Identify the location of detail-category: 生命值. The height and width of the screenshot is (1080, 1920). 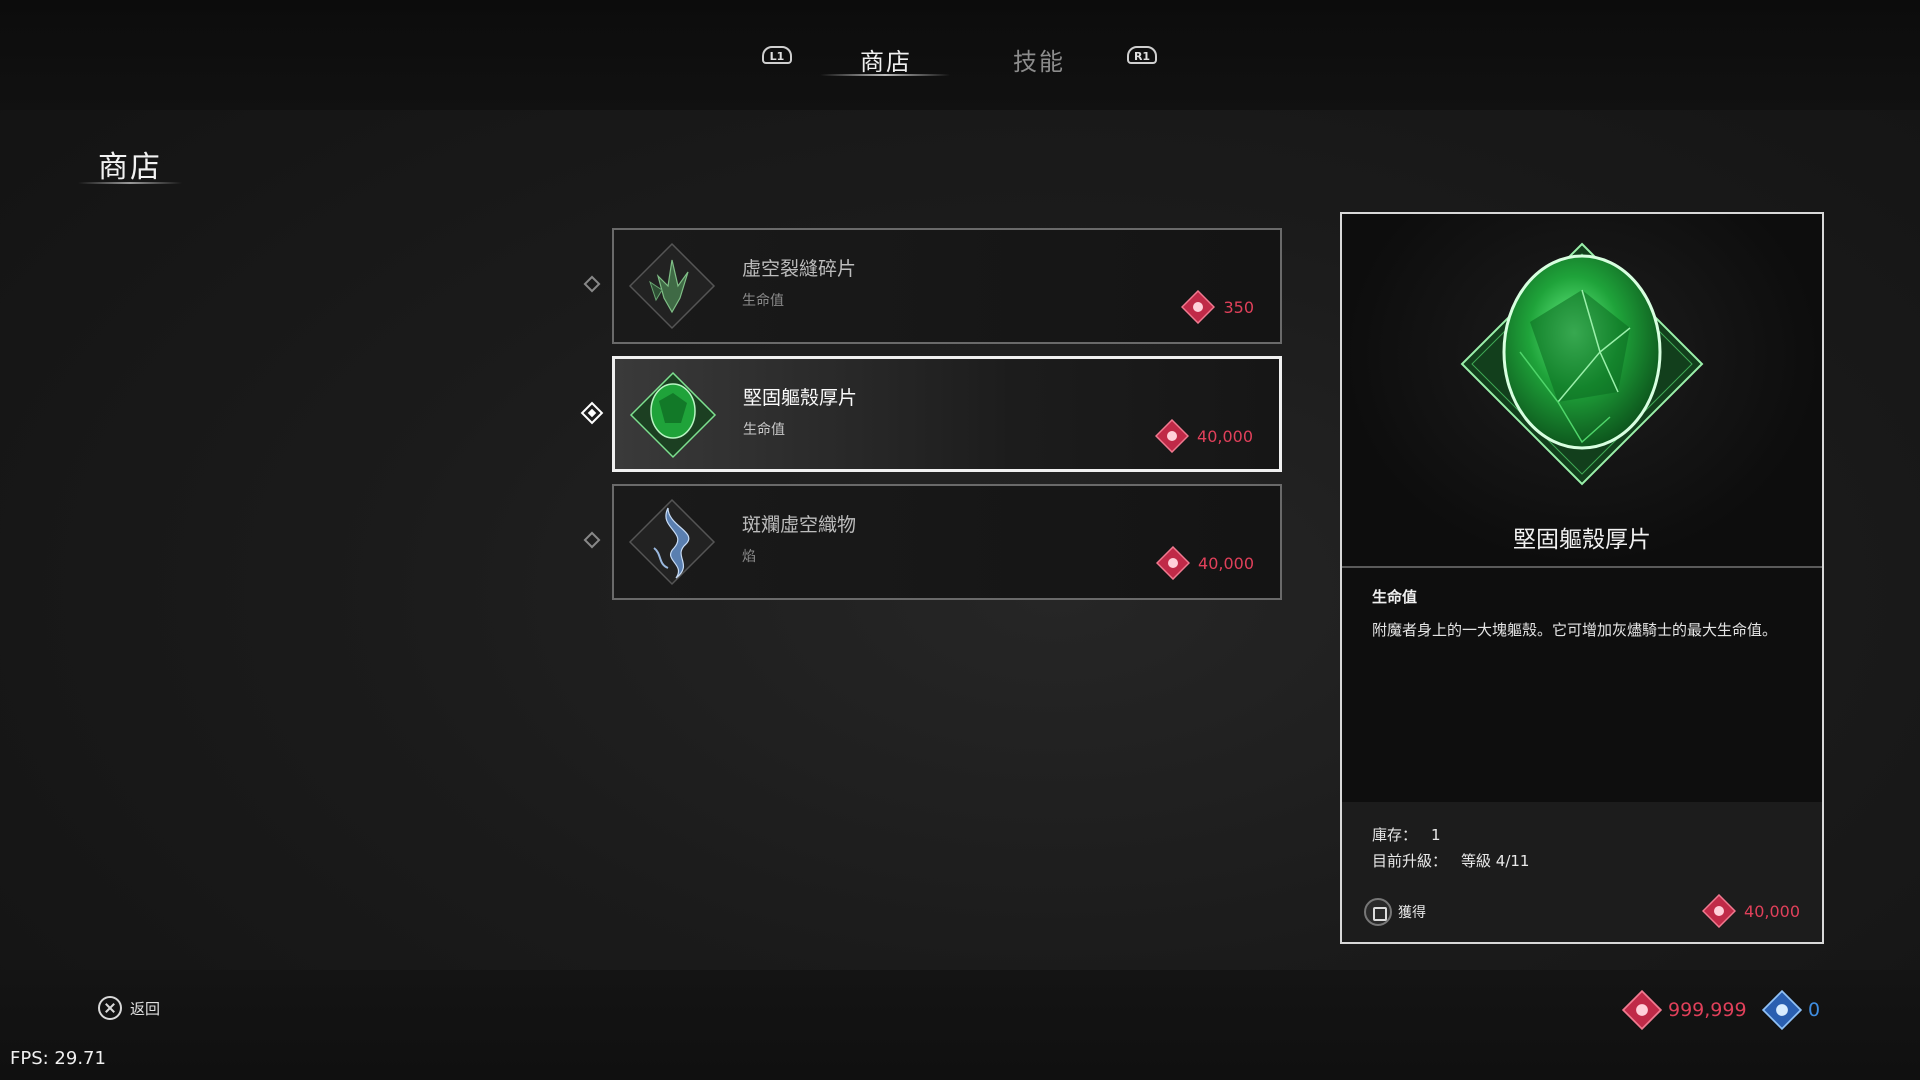
(1395, 597).